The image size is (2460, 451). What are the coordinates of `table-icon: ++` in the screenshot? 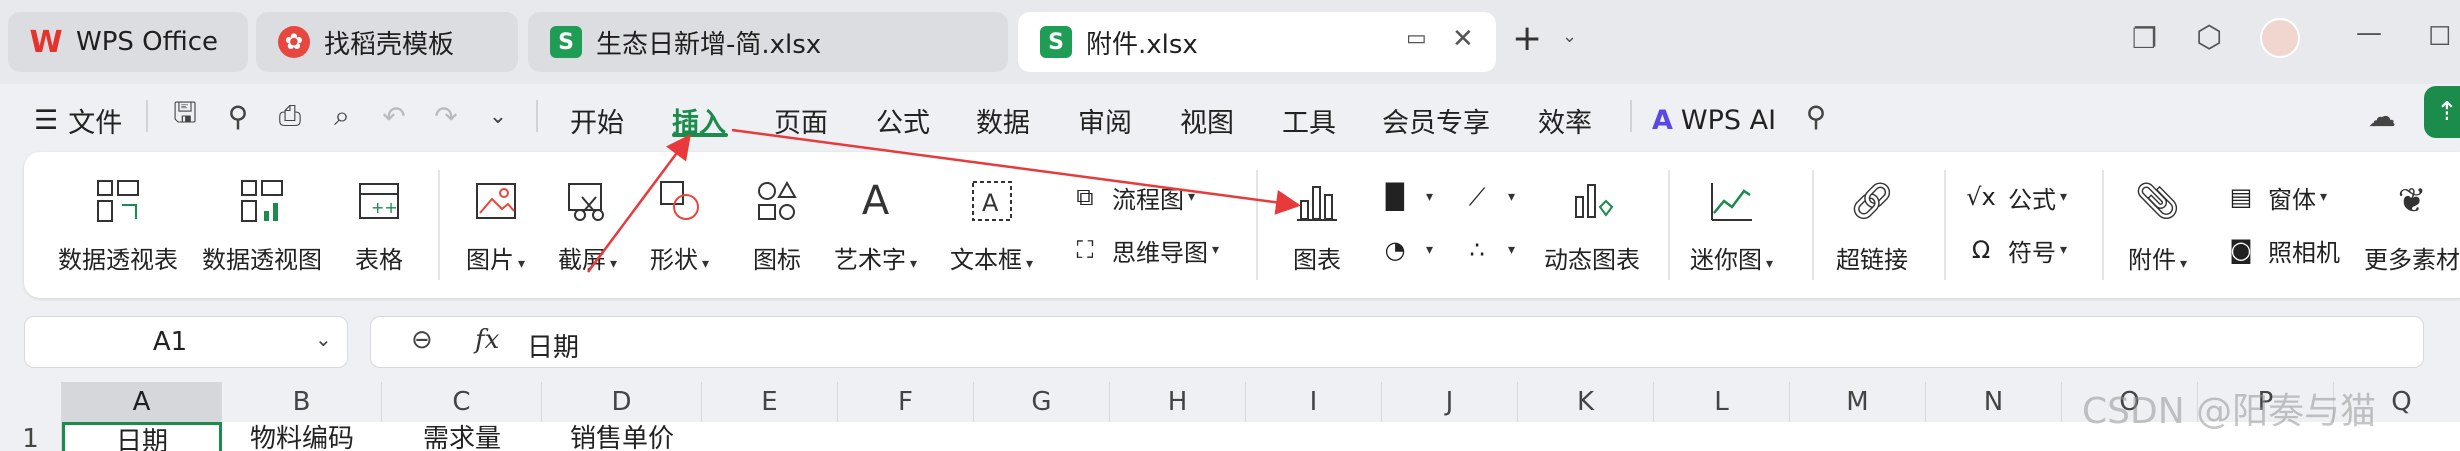 It's located at (379, 201).